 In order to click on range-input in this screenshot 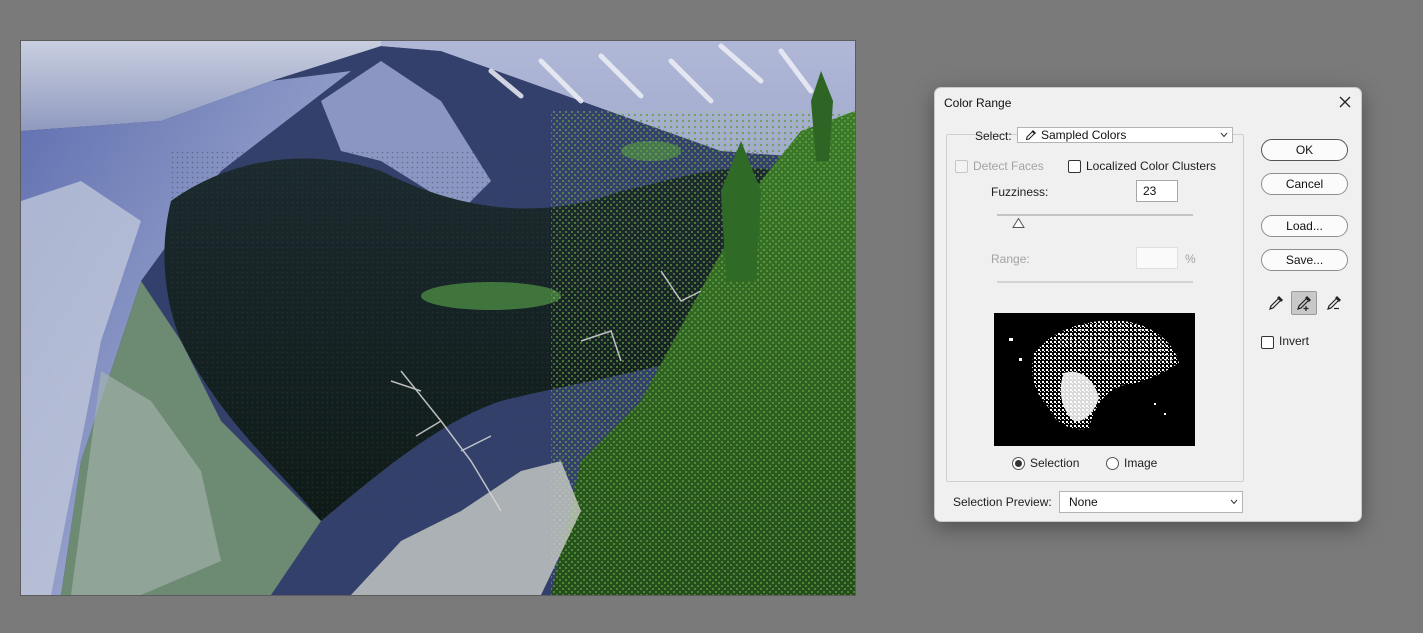, I will do `click(1157, 258)`.